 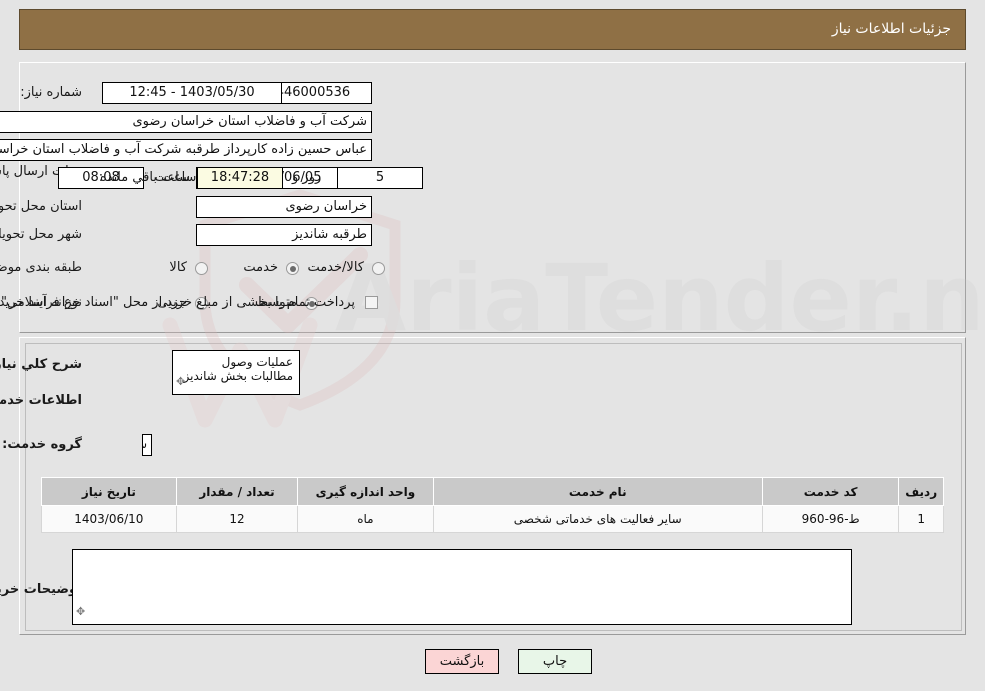 What do you see at coordinates (371, 302) in the screenshot?
I see `treasury-documents-checkbox` at bounding box center [371, 302].